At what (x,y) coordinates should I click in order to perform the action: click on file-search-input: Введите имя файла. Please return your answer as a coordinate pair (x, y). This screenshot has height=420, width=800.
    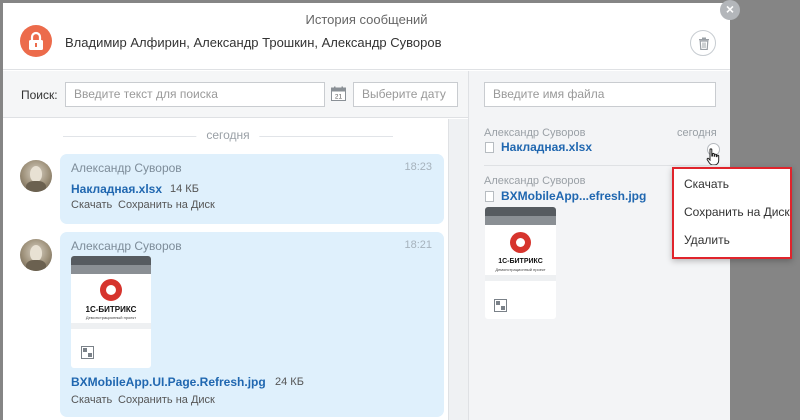
    Looking at the image, I should click on (600, 94).